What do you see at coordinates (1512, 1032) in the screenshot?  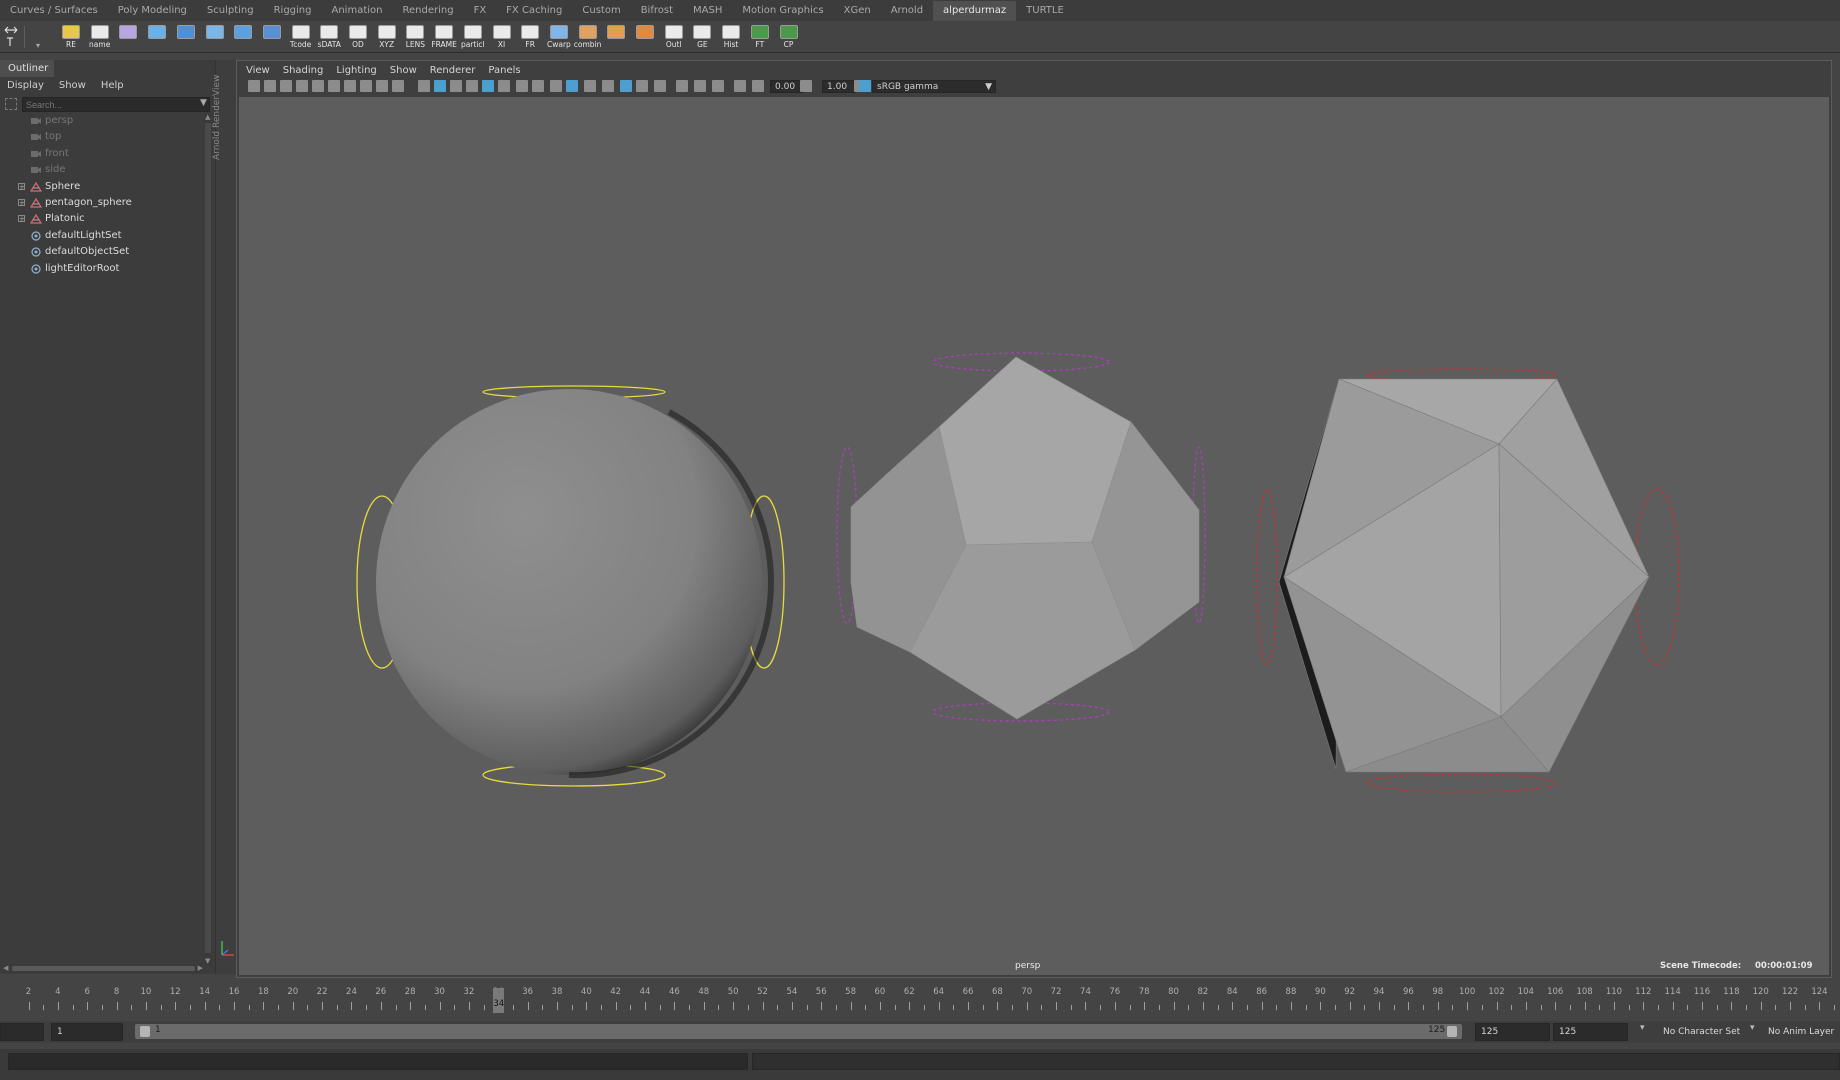 I see `playback-end-field: 125` at bounding box center [1512, 1032].